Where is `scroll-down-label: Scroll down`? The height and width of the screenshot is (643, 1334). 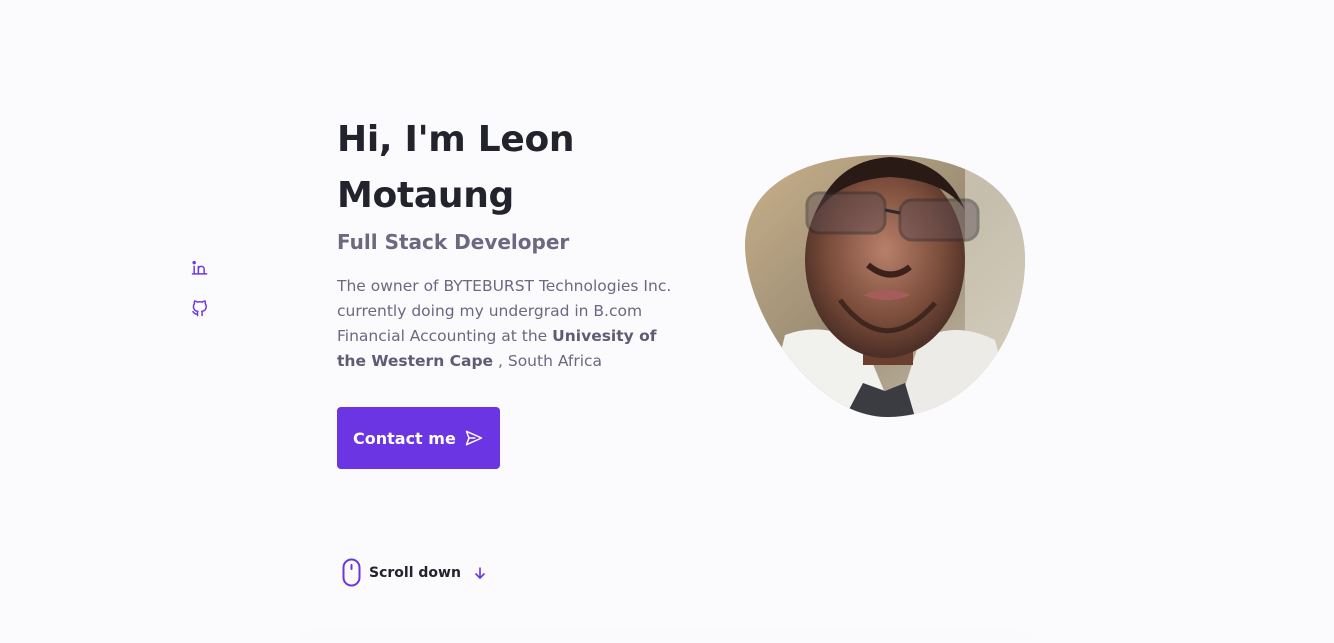
scroll-down-label: Scroll down is located at coordinates (415, 572).